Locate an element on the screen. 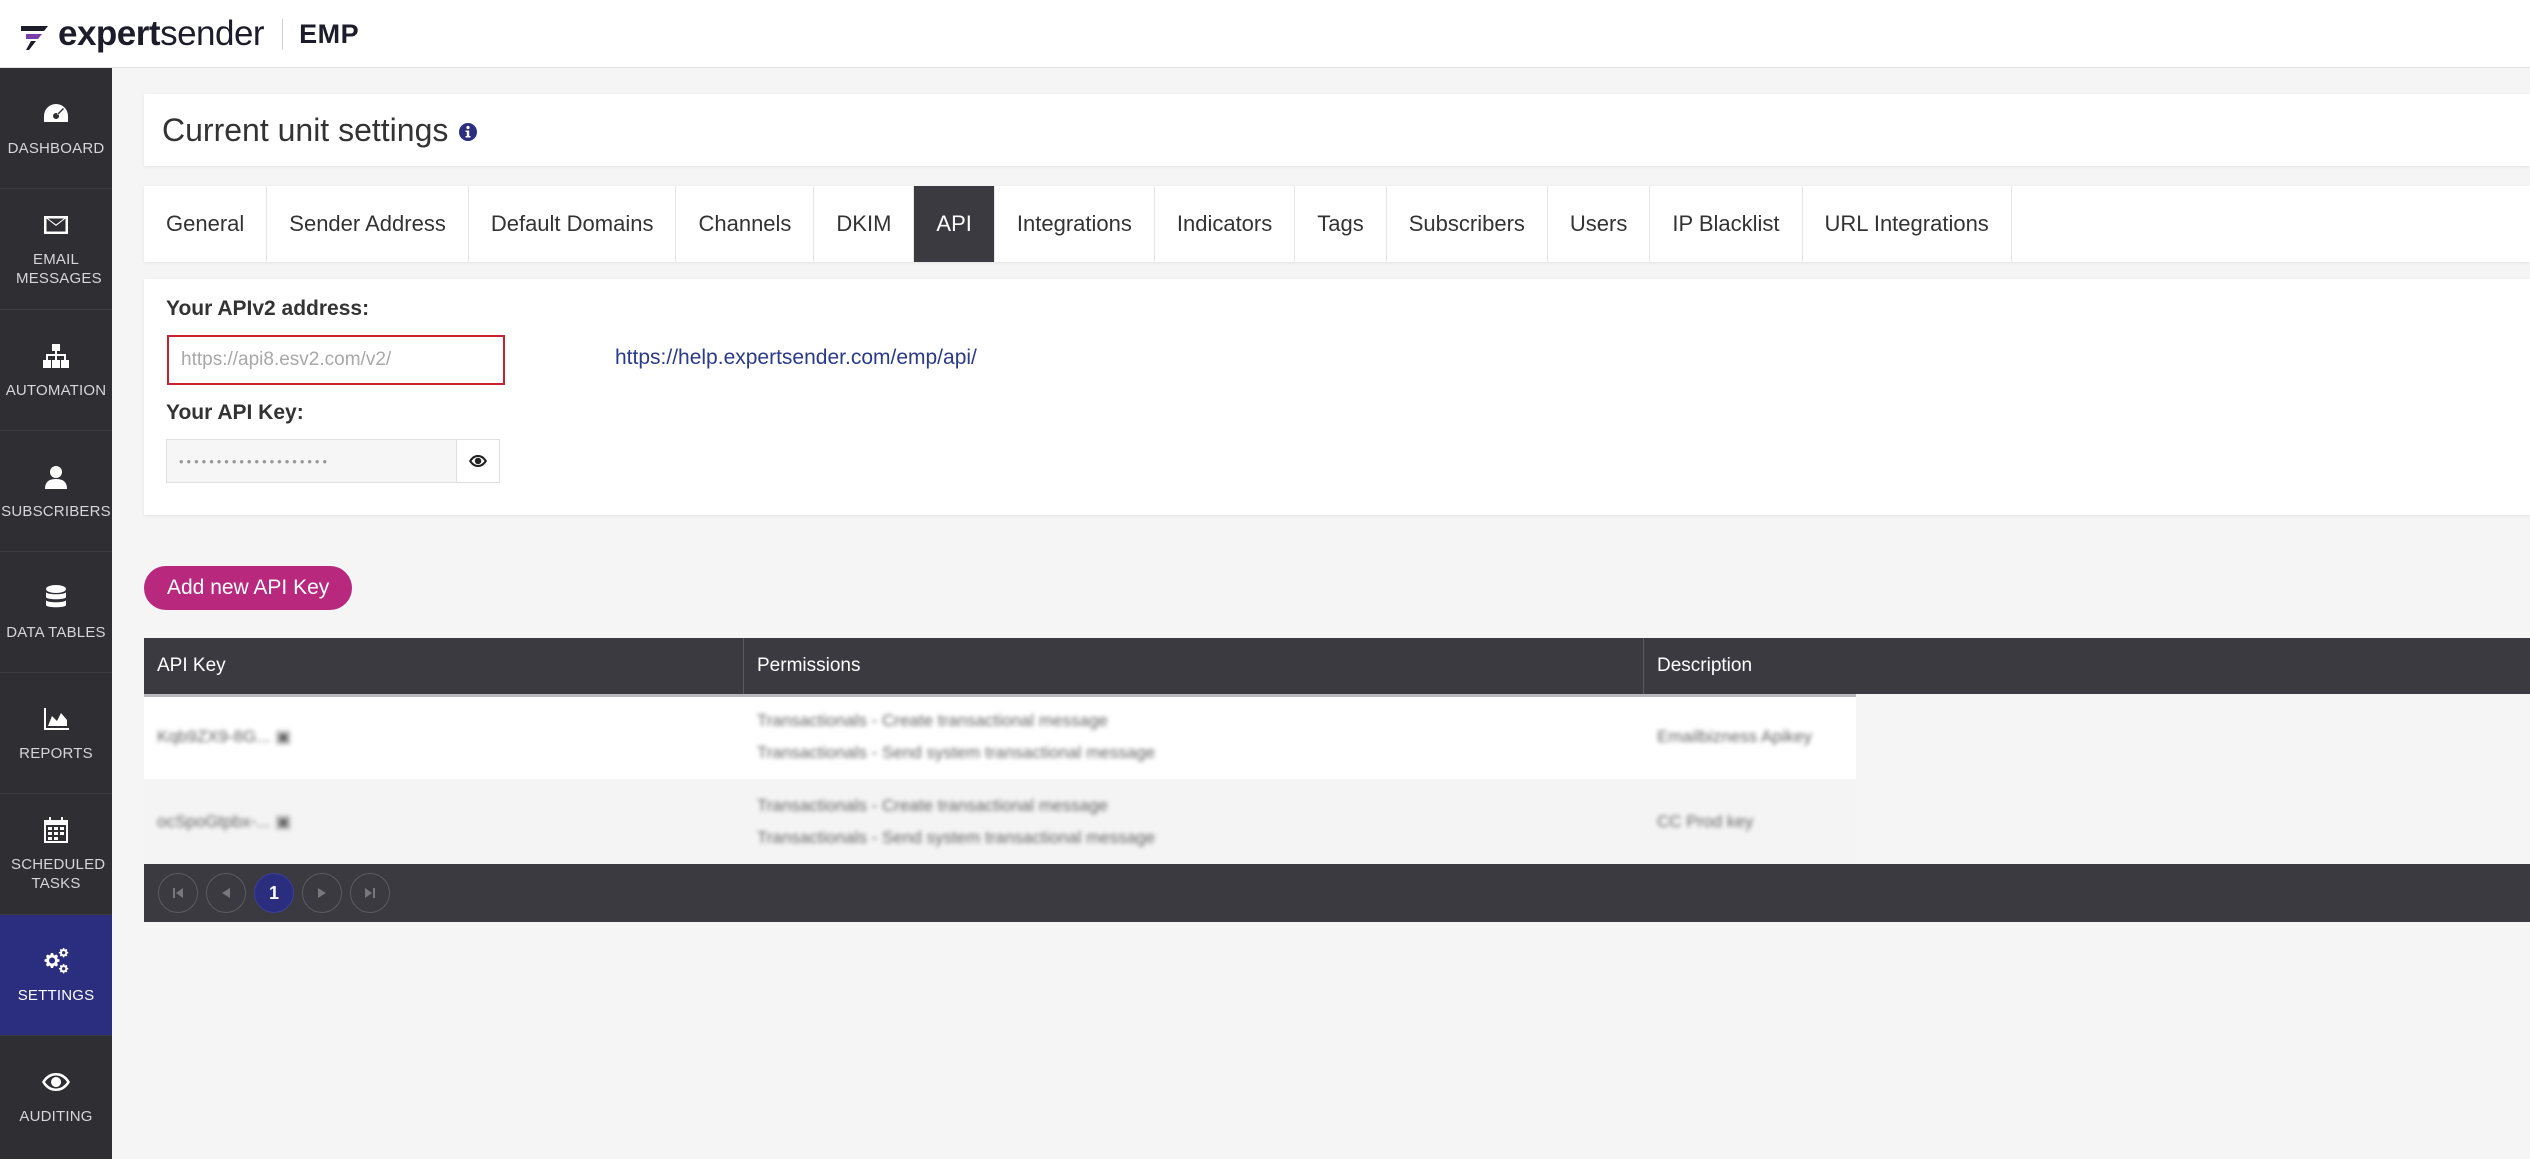 This screenshot has width=2530, height=1159. cell-description: Emailbizness Apikey is located at coordinates (1750, 736).